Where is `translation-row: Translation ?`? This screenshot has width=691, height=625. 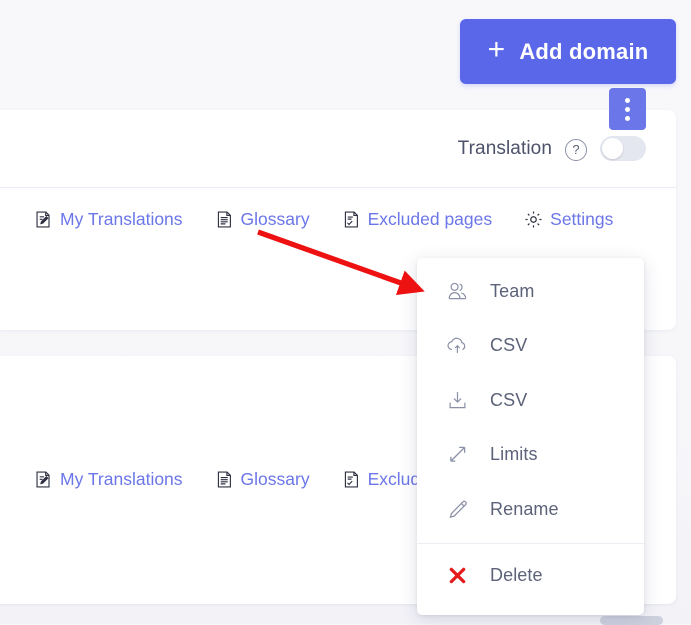 translation-row: Translation ? is located at coordinates (338, 149).